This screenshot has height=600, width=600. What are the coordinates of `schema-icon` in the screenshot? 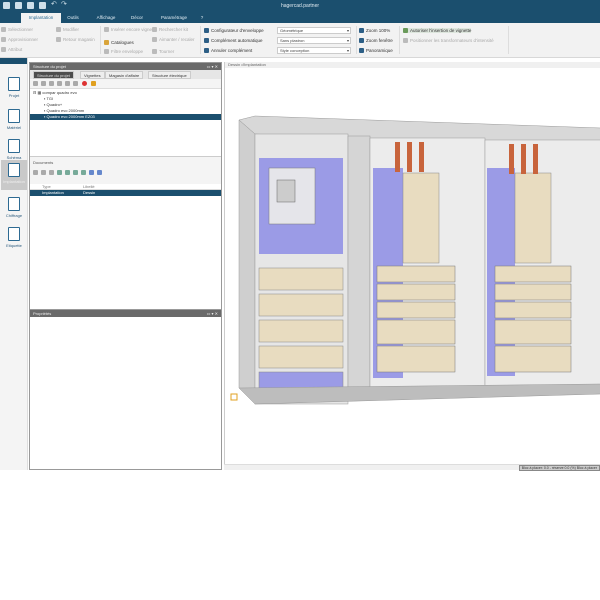 It's located at (14, 146).